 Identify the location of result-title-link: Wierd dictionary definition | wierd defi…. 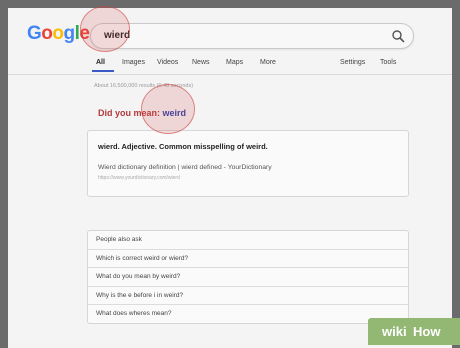
(185, 167).